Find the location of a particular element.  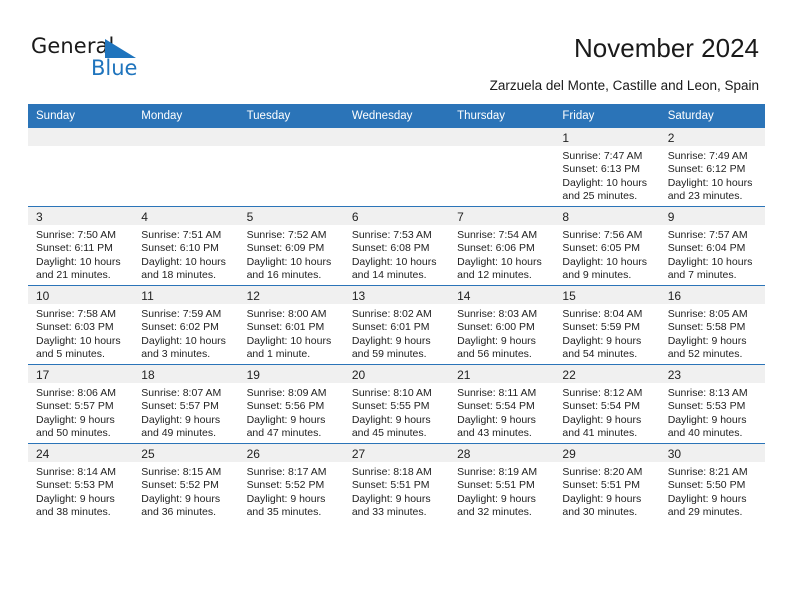

general-blue-logo: General Blue is located at coordinates (121, 60).